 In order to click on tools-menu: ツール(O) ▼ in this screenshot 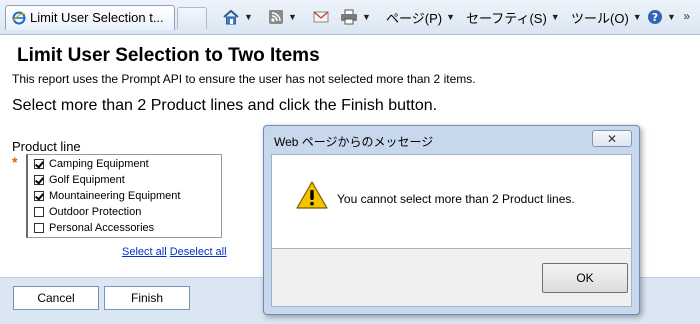, I will do `click(606, 17)`.